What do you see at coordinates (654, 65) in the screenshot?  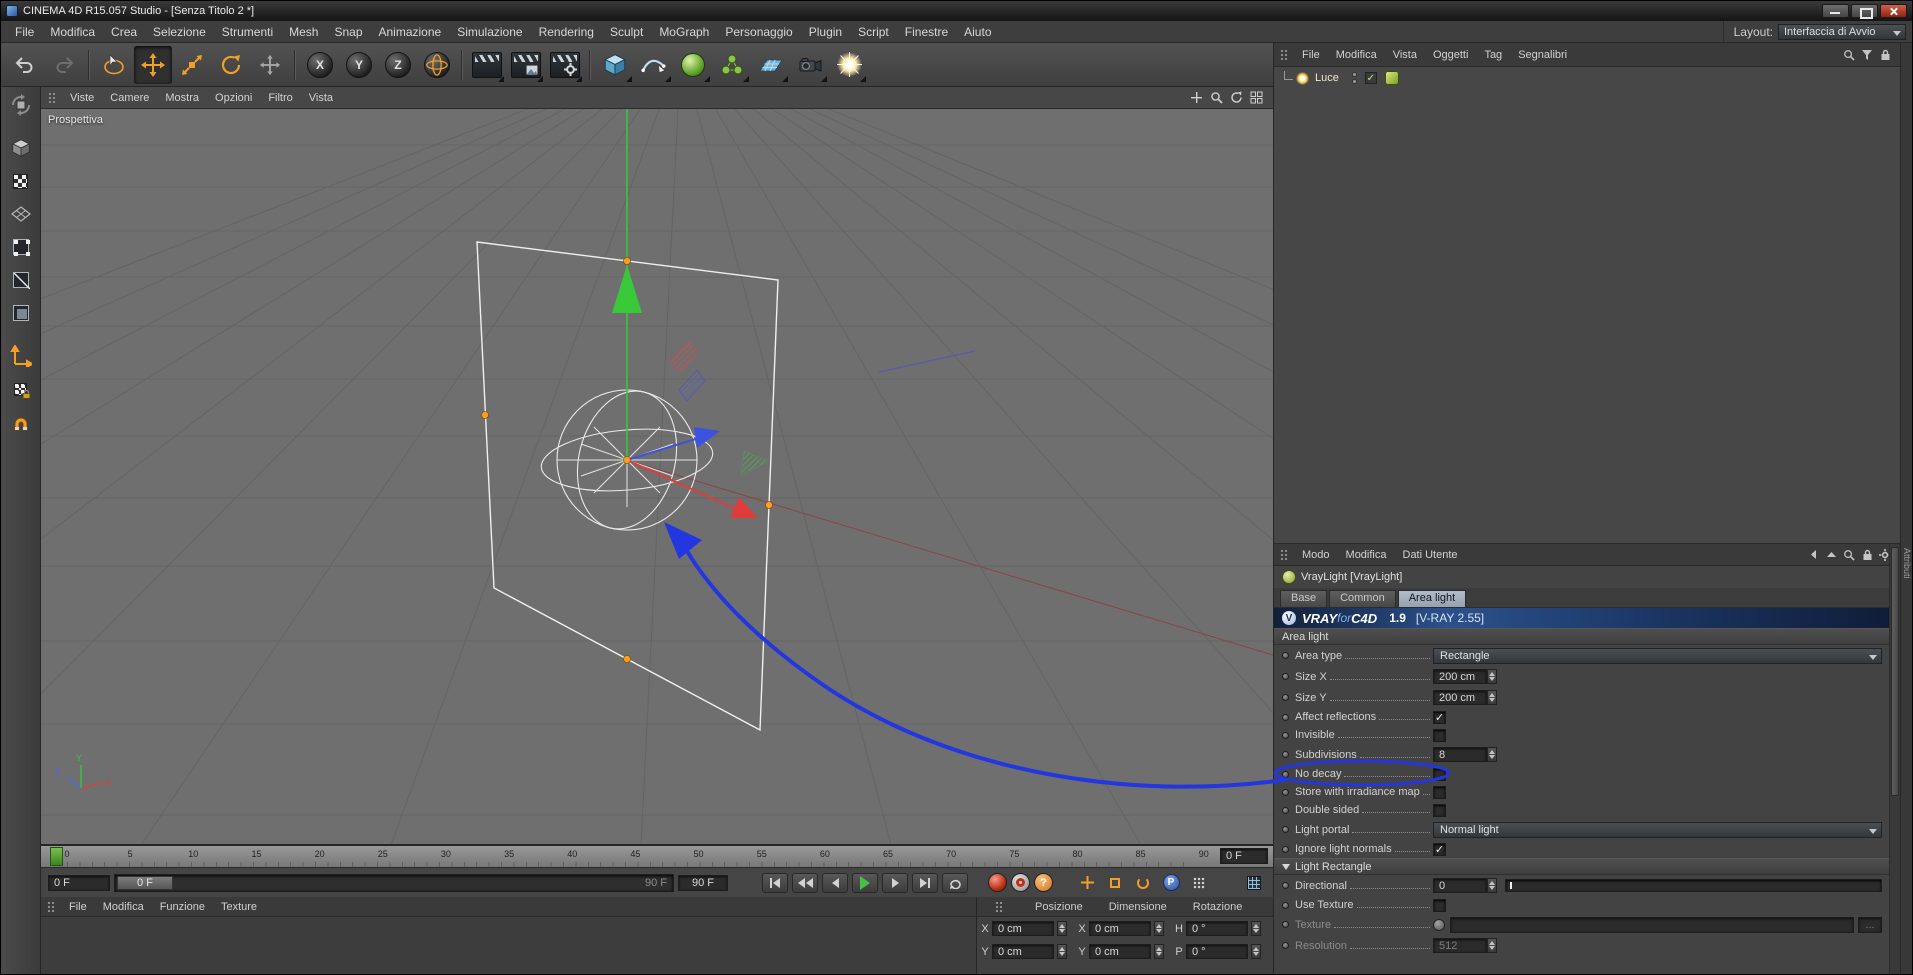 I see `spline-pen-button` at bounding box center [654, 65].